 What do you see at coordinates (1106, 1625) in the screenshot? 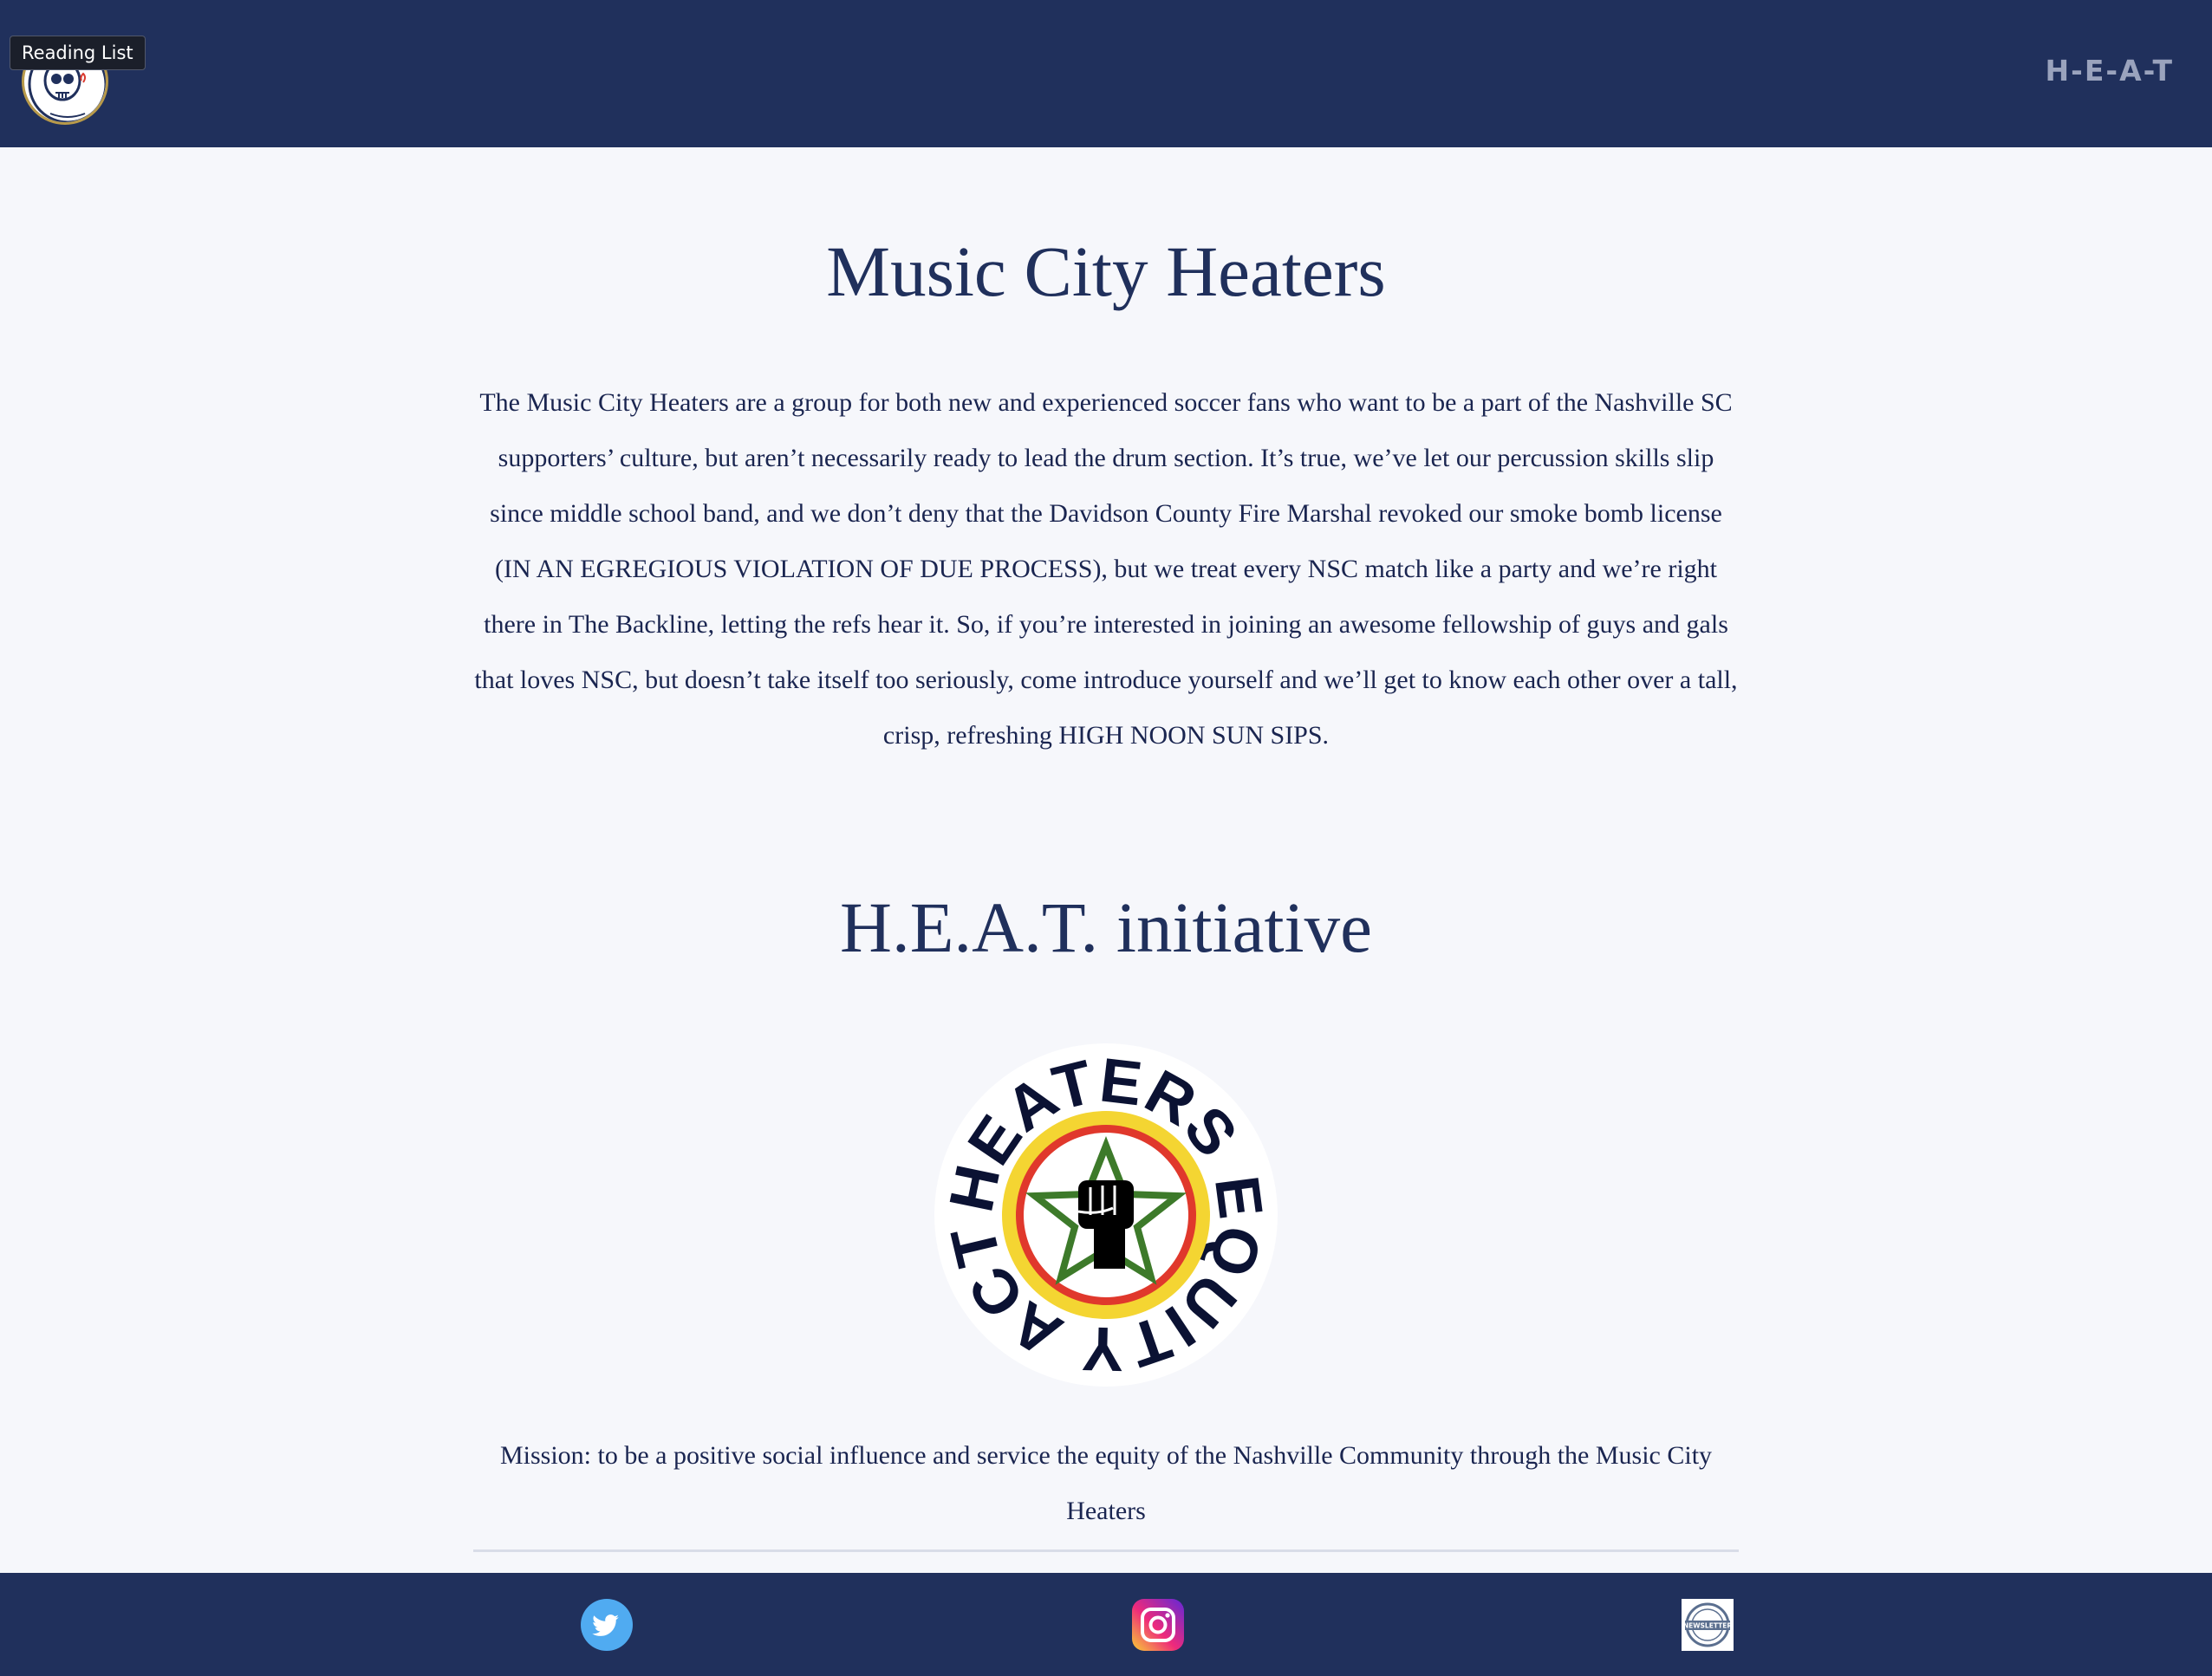
I see `site-footer: NEWSLETTER` at bounding box center [1106, 1625].